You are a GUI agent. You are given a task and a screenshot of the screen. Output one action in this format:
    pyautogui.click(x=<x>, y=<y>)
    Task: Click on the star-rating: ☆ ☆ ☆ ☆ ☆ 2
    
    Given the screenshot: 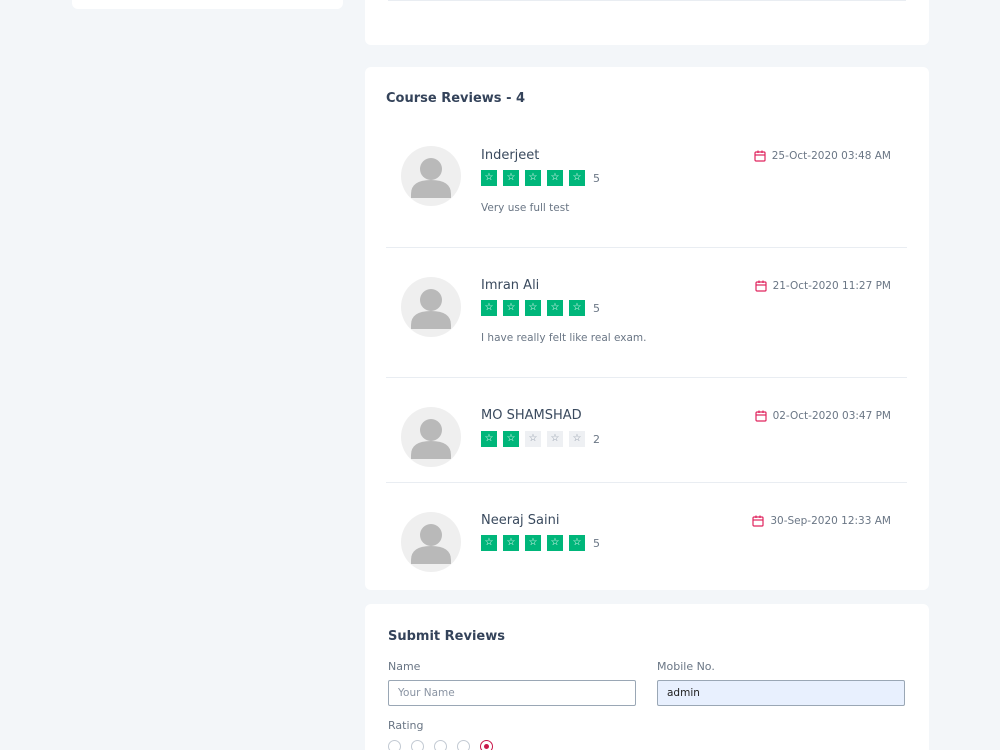 What is the action you would take?
    pyautogui.click(x=540, y=439)
    